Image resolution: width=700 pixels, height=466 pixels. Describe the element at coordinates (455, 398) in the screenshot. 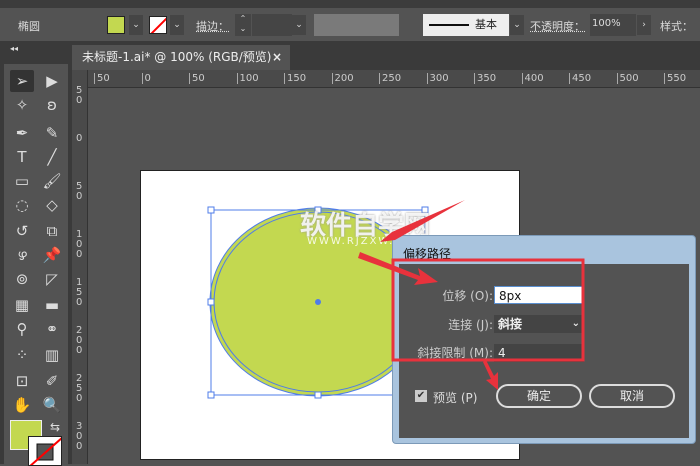

I see `preview-label: 预览 (P)` at that location.